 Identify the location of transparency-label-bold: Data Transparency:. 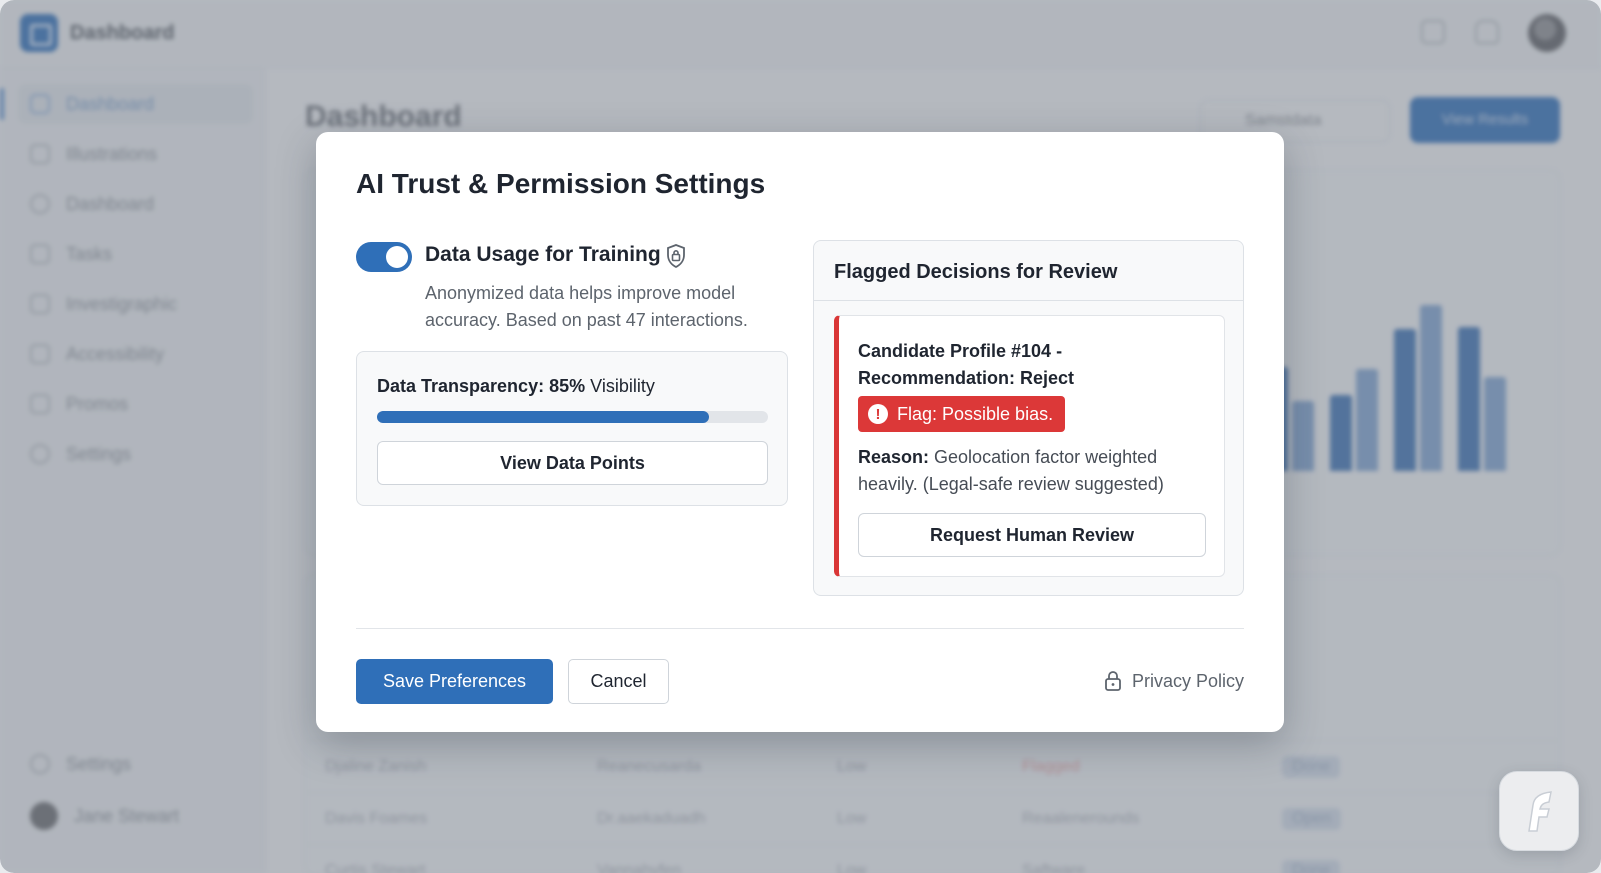
(461, 386).